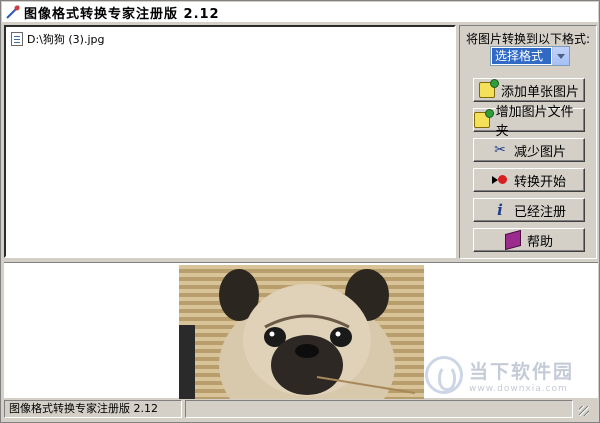 Image resolution: width=600 pixels, height=423 pixels. Describe the element at coordinates (539, 152) in the screenshot. I see `remove-image-label: 减少图片` at that location.